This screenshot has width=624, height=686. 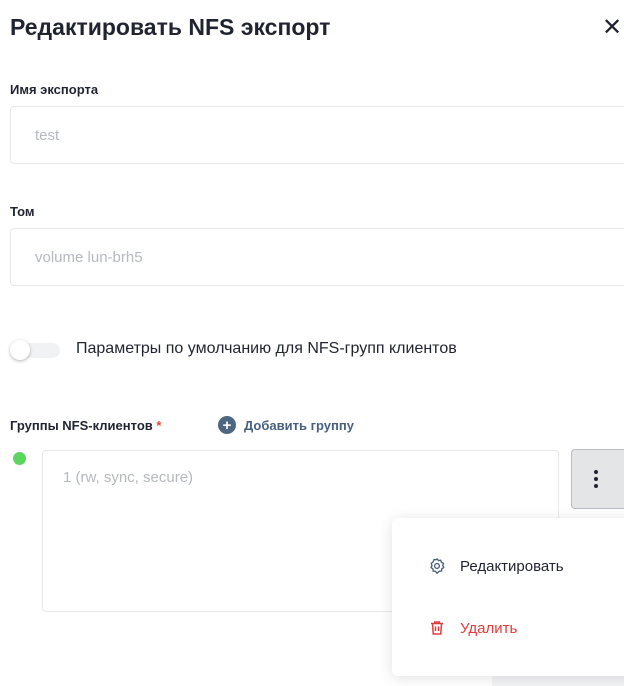 I want to click on volume-label: Том, so click(x=22, y=211).